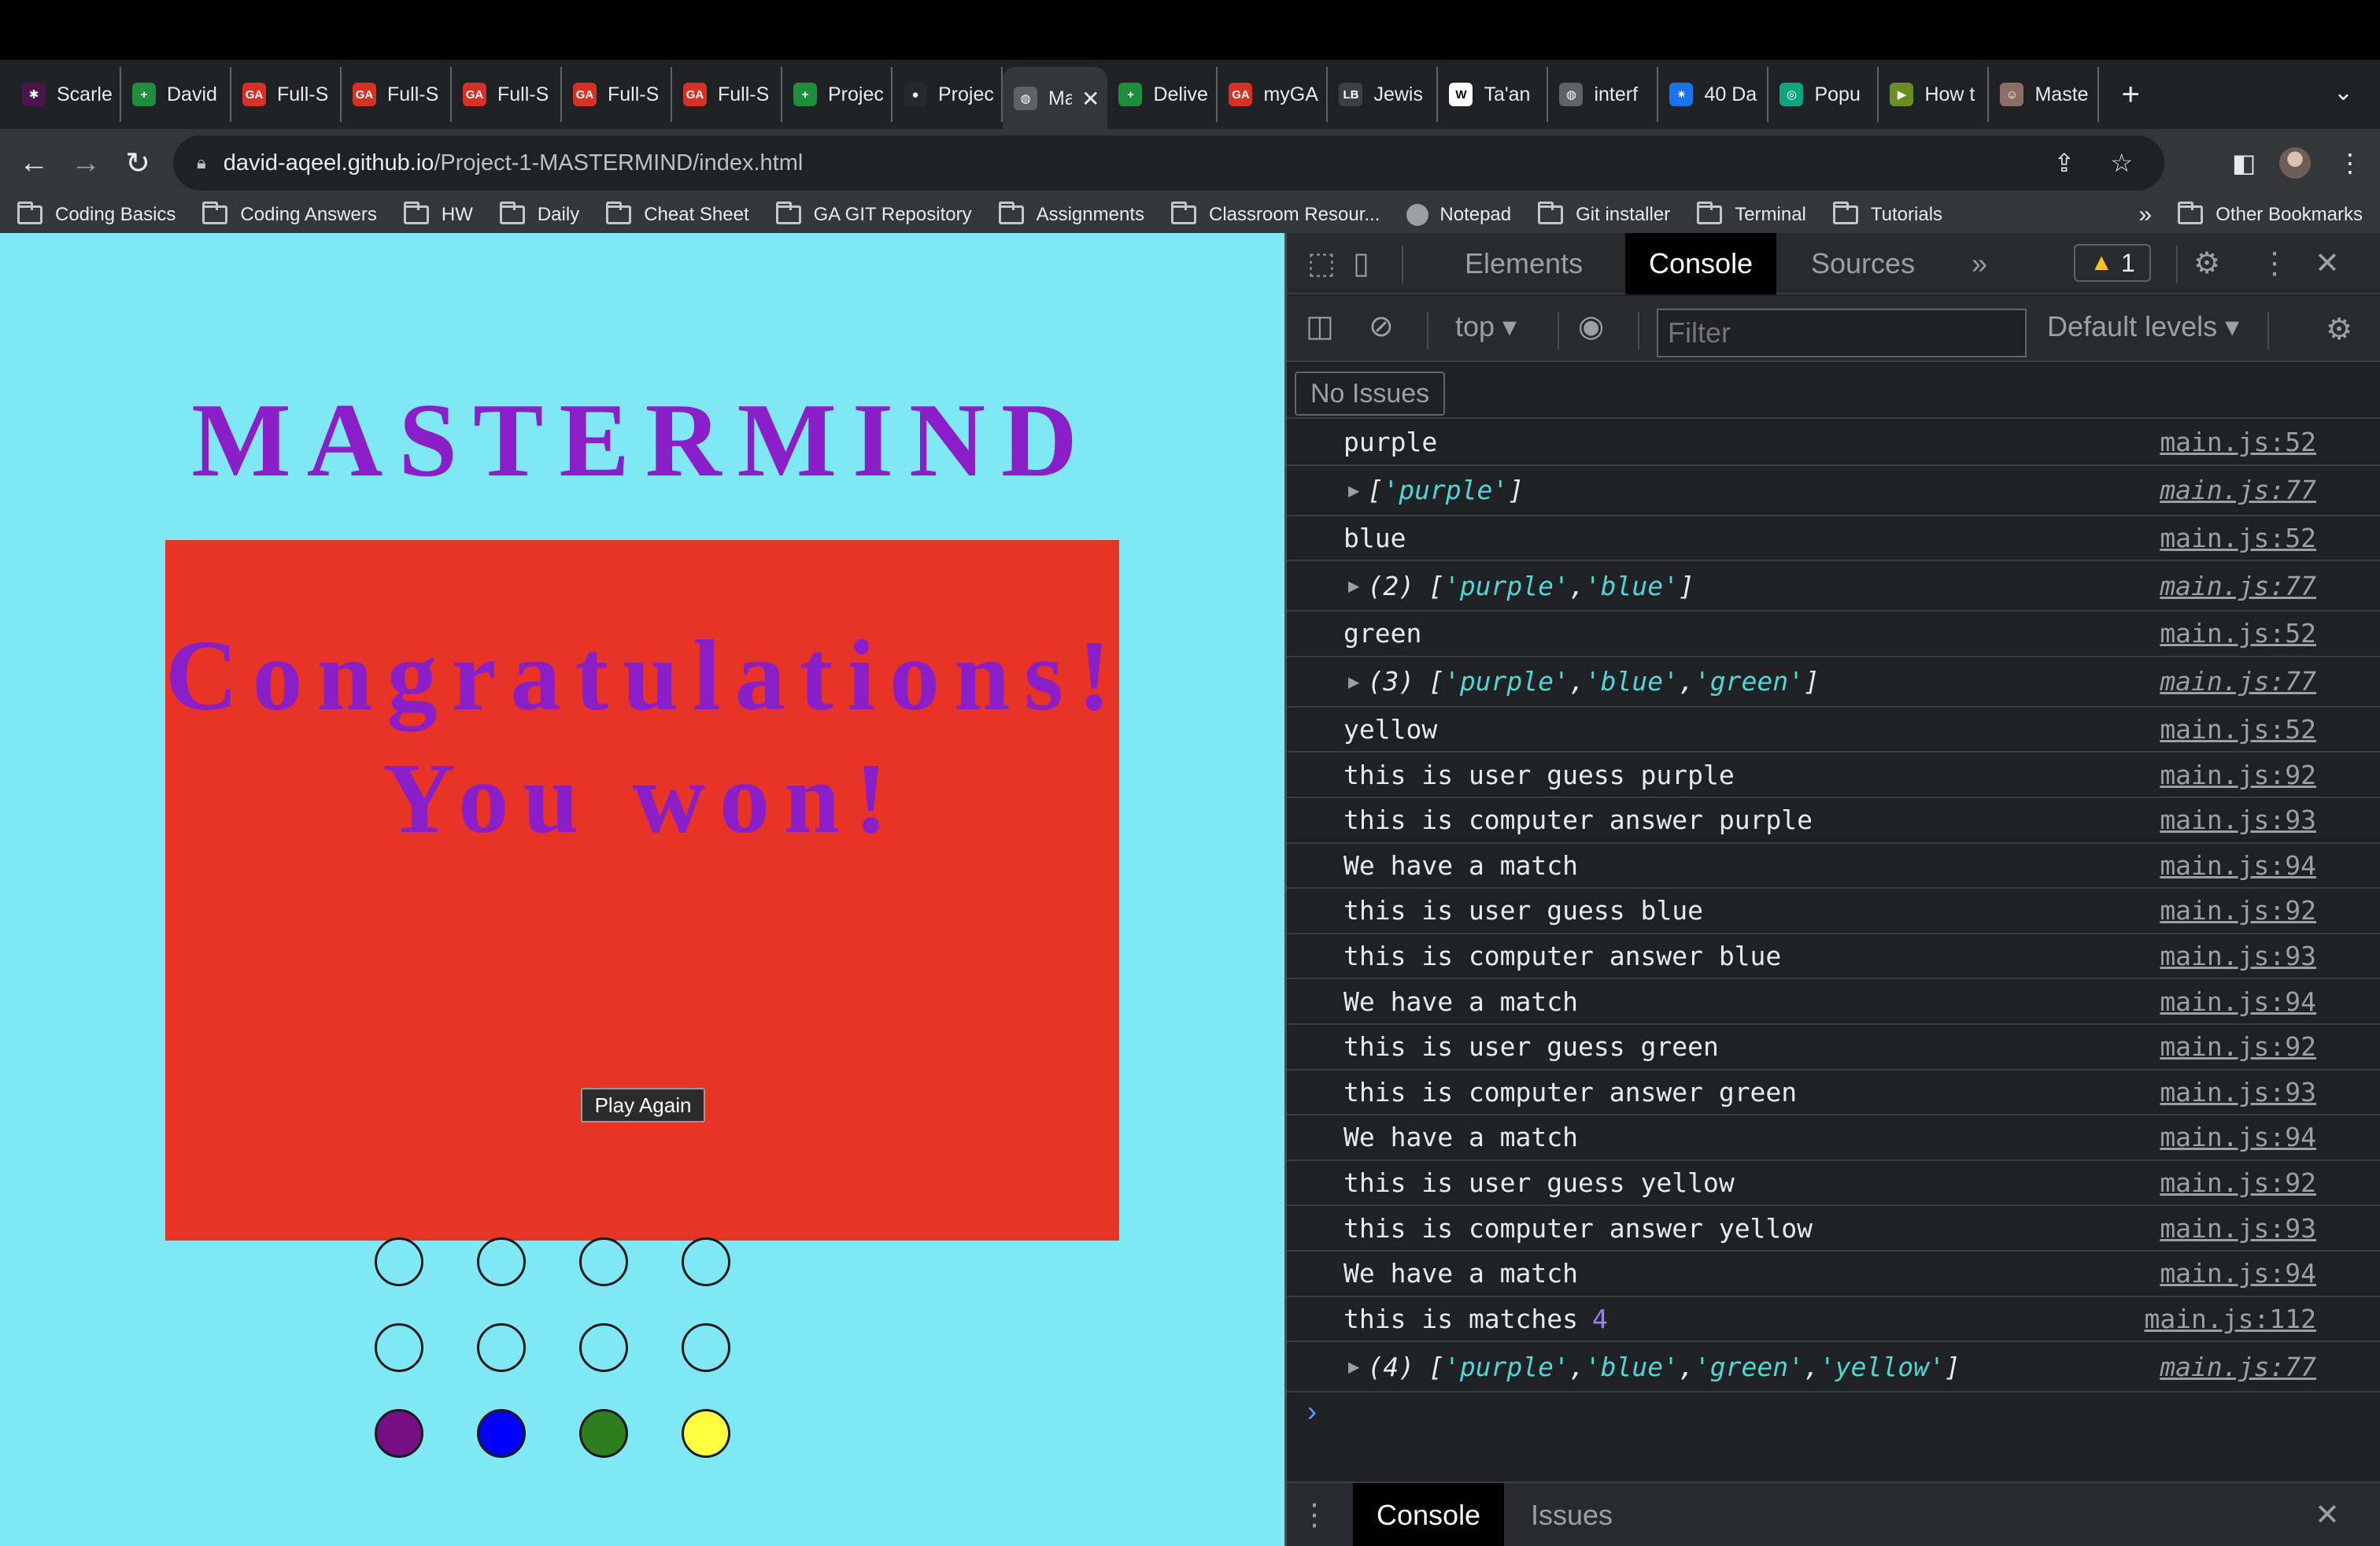 The height and width of the screenshot is (1546, 2380). Describe the element at coordinates (2343, 93) in the screenshot. I see `tab-search-icon: ⌄` at that location.